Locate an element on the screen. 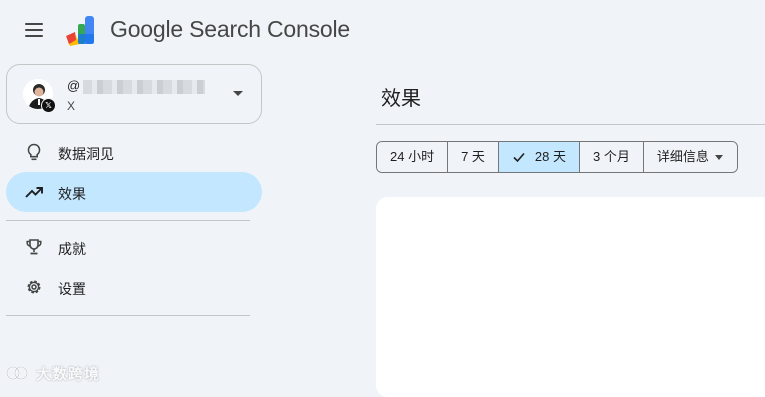  sidebar-item-performance: 效果 is located at coordinates (134, 192).